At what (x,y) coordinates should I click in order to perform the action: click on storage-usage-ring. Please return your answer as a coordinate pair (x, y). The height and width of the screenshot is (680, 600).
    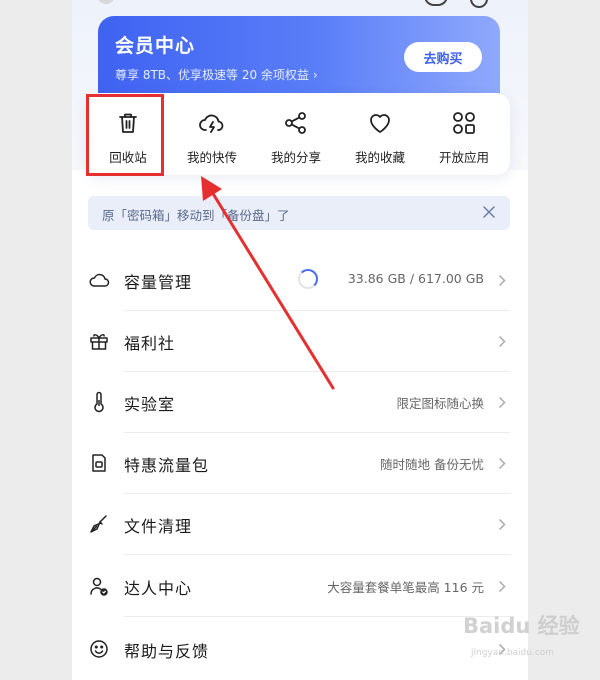
    Looking at the image, I should click on (308, 279).